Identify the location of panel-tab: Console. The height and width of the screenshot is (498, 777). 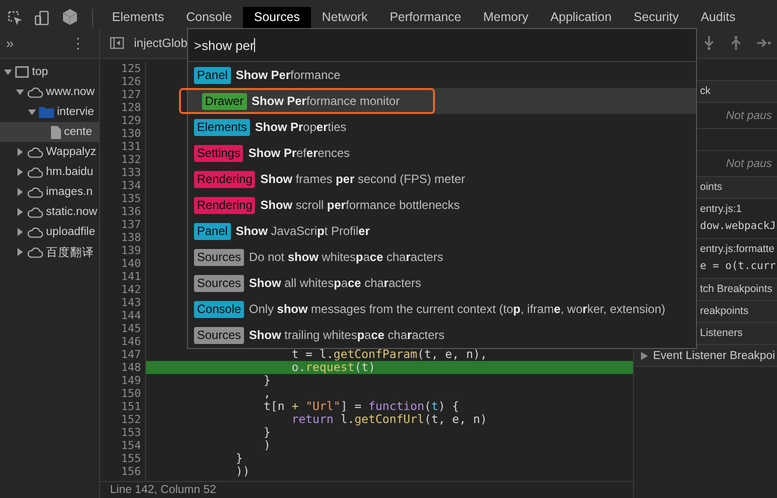
(209, 17).